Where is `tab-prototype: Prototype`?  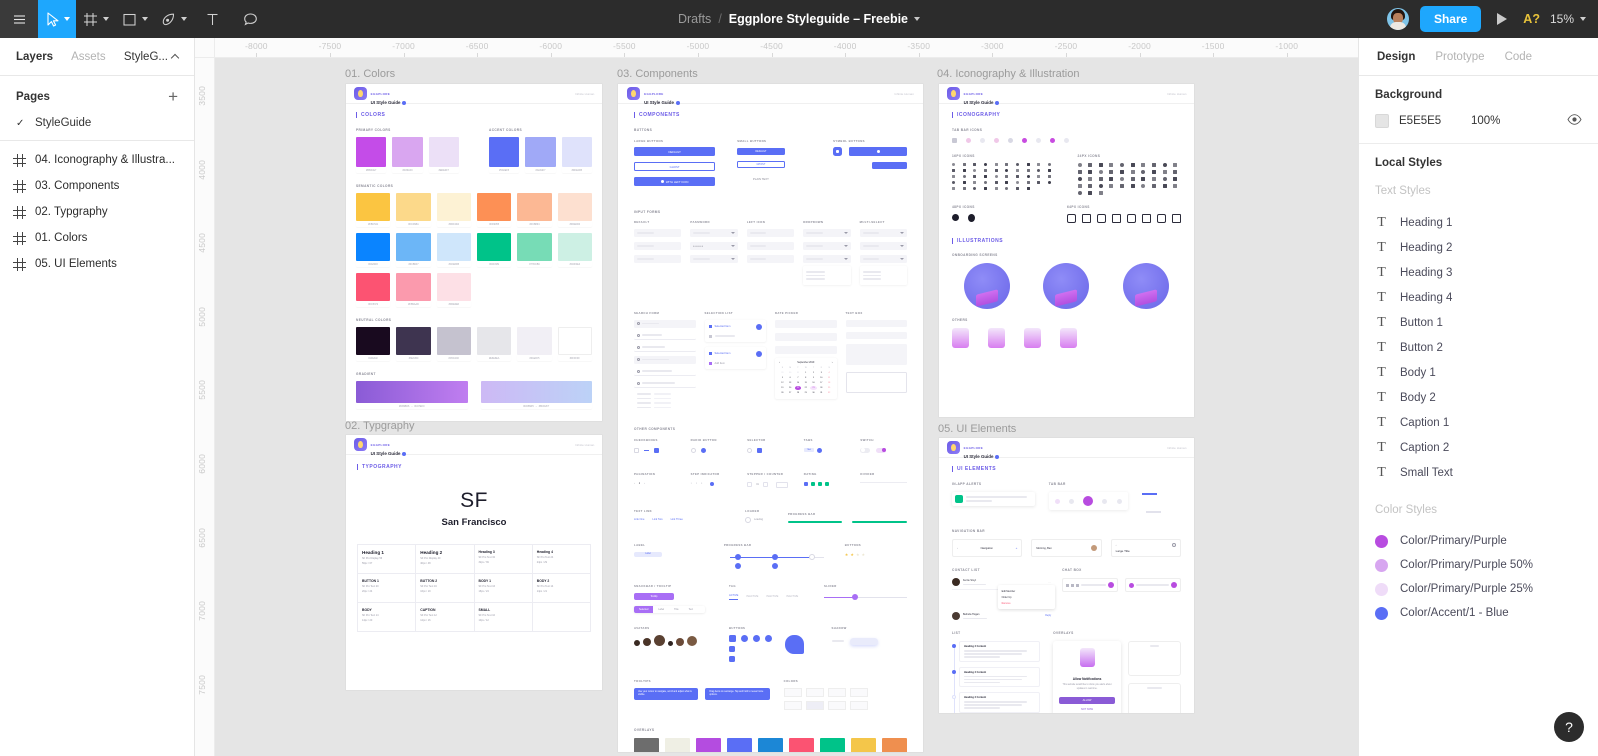
tab-prototype: Prototype is located at coordinates (1459, 57).